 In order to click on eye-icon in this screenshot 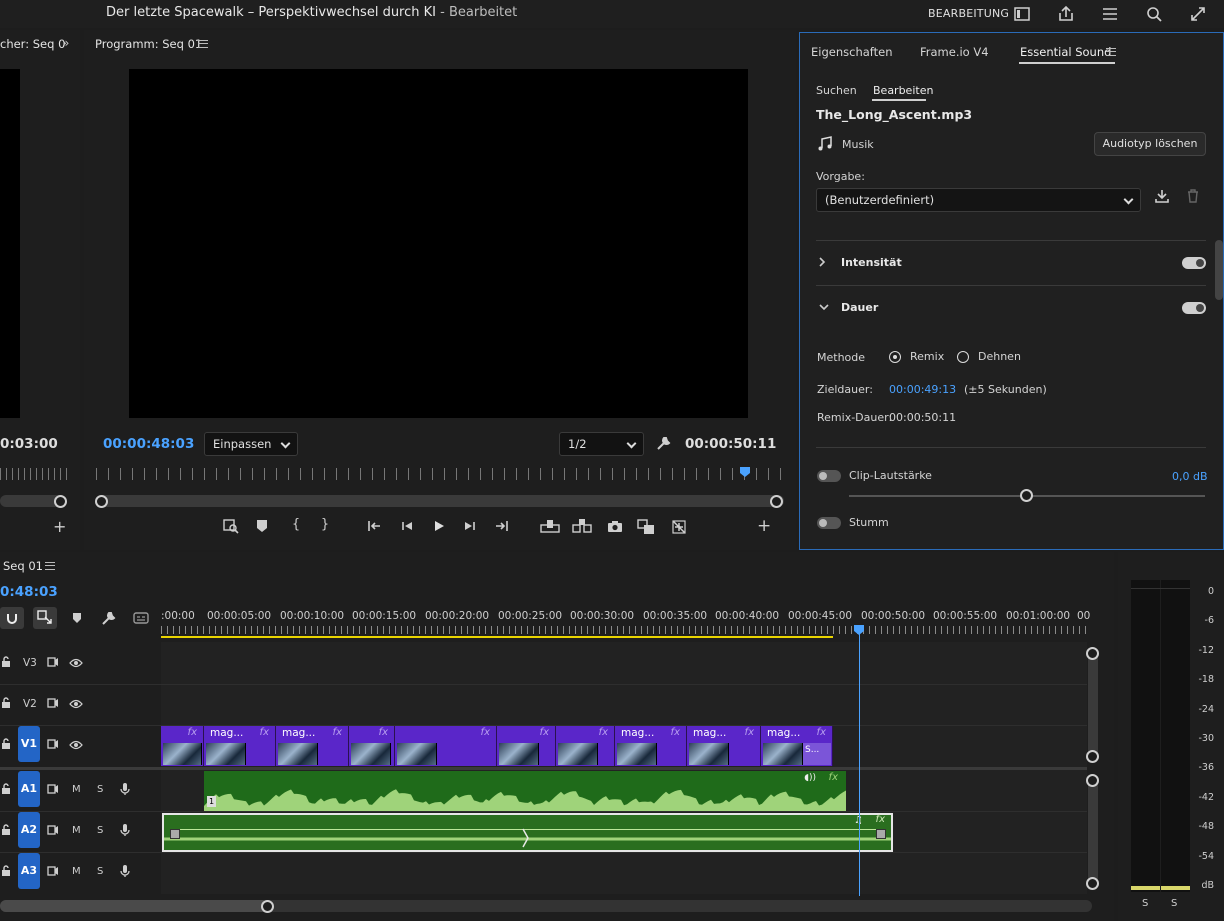, I will do `click(76, 745)`.